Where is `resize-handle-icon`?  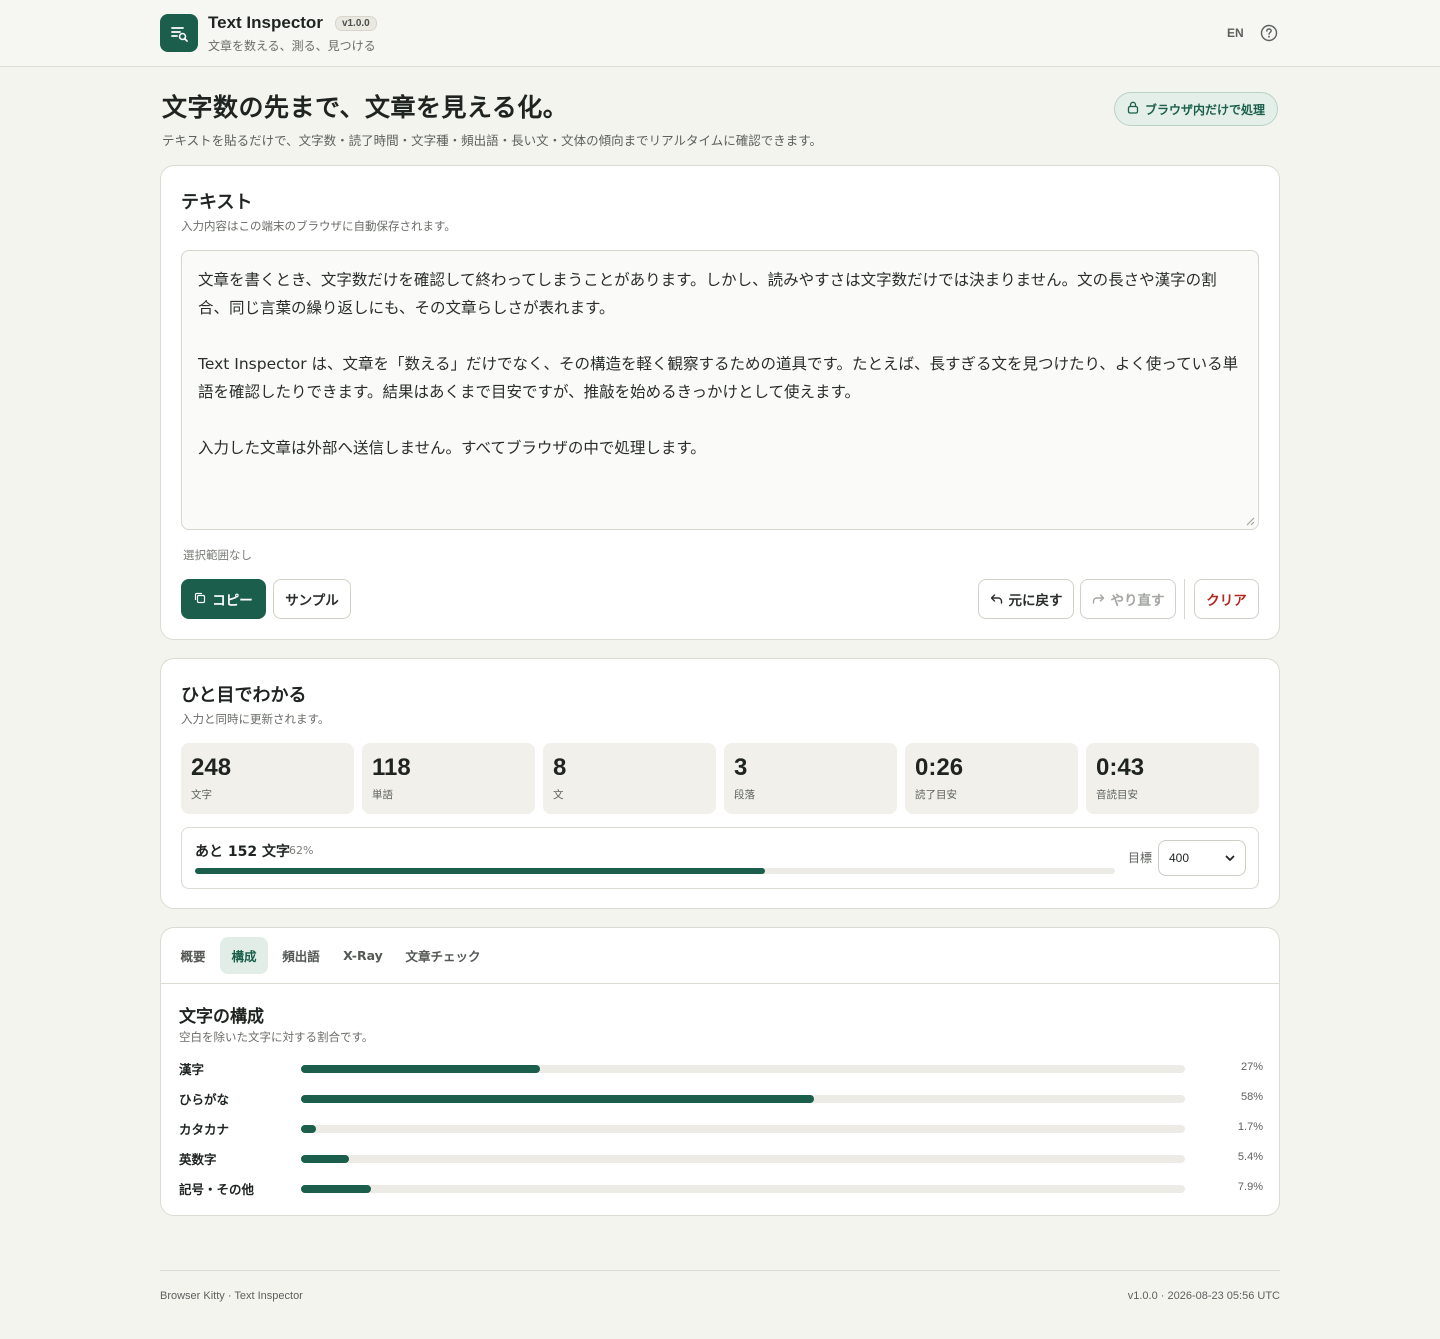 resize-handle-icon is located at coordinates (1250, 521).